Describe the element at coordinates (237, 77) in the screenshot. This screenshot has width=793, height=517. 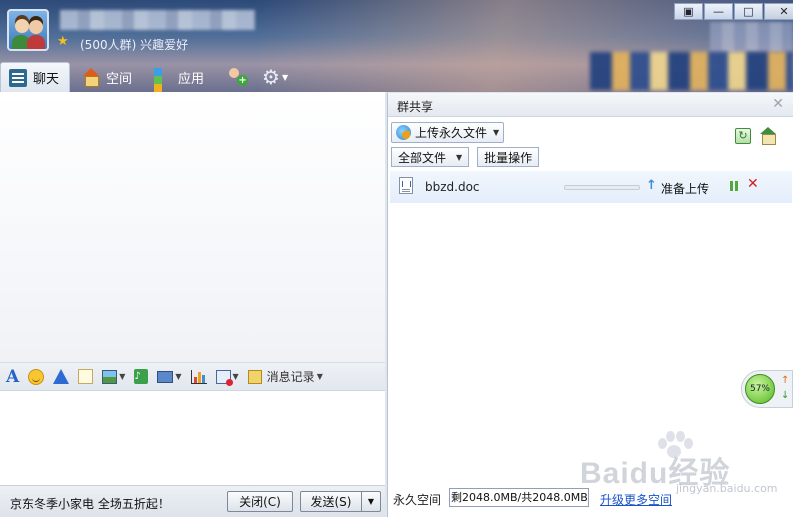
I see `add-member-icon` at that location.